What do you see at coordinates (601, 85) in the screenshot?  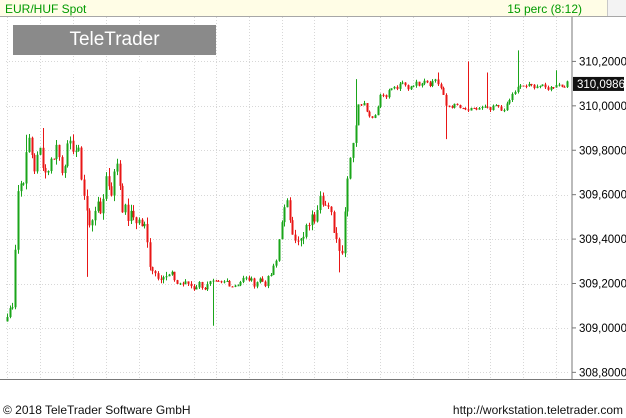 I see `current-price-label: 310,0986` at bounding box center [601, 85].